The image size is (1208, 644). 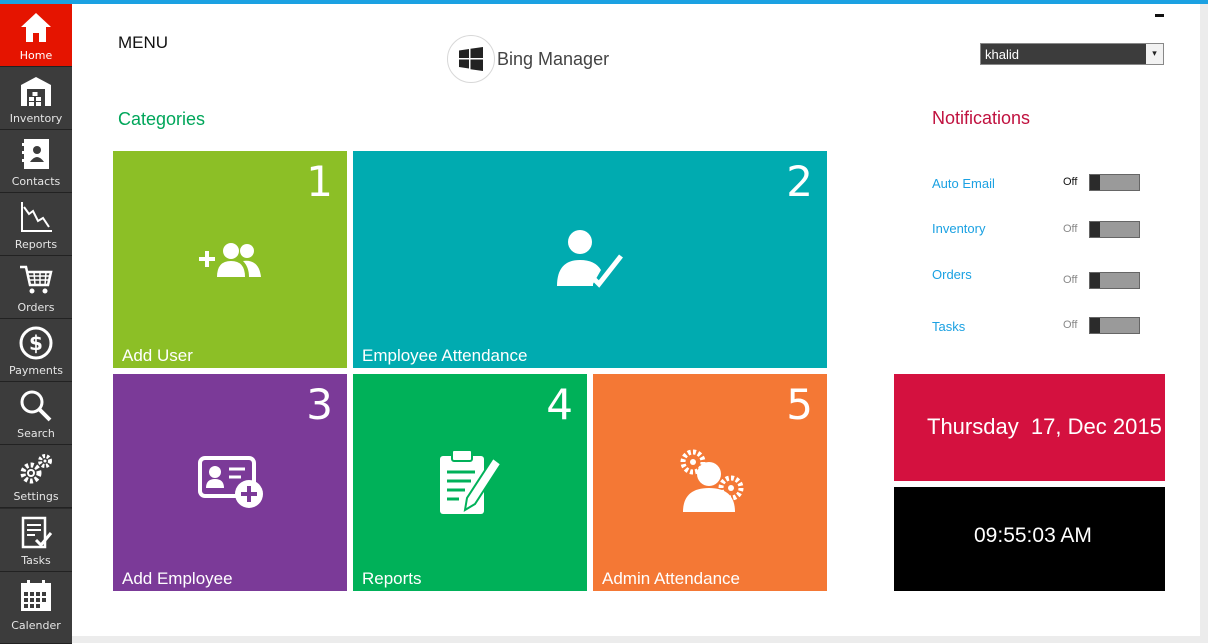 What do you see at coordinates (1072, 54) in the screenshot?
I see `user-select: khalid ▾` at bounding box center [1072, 54].